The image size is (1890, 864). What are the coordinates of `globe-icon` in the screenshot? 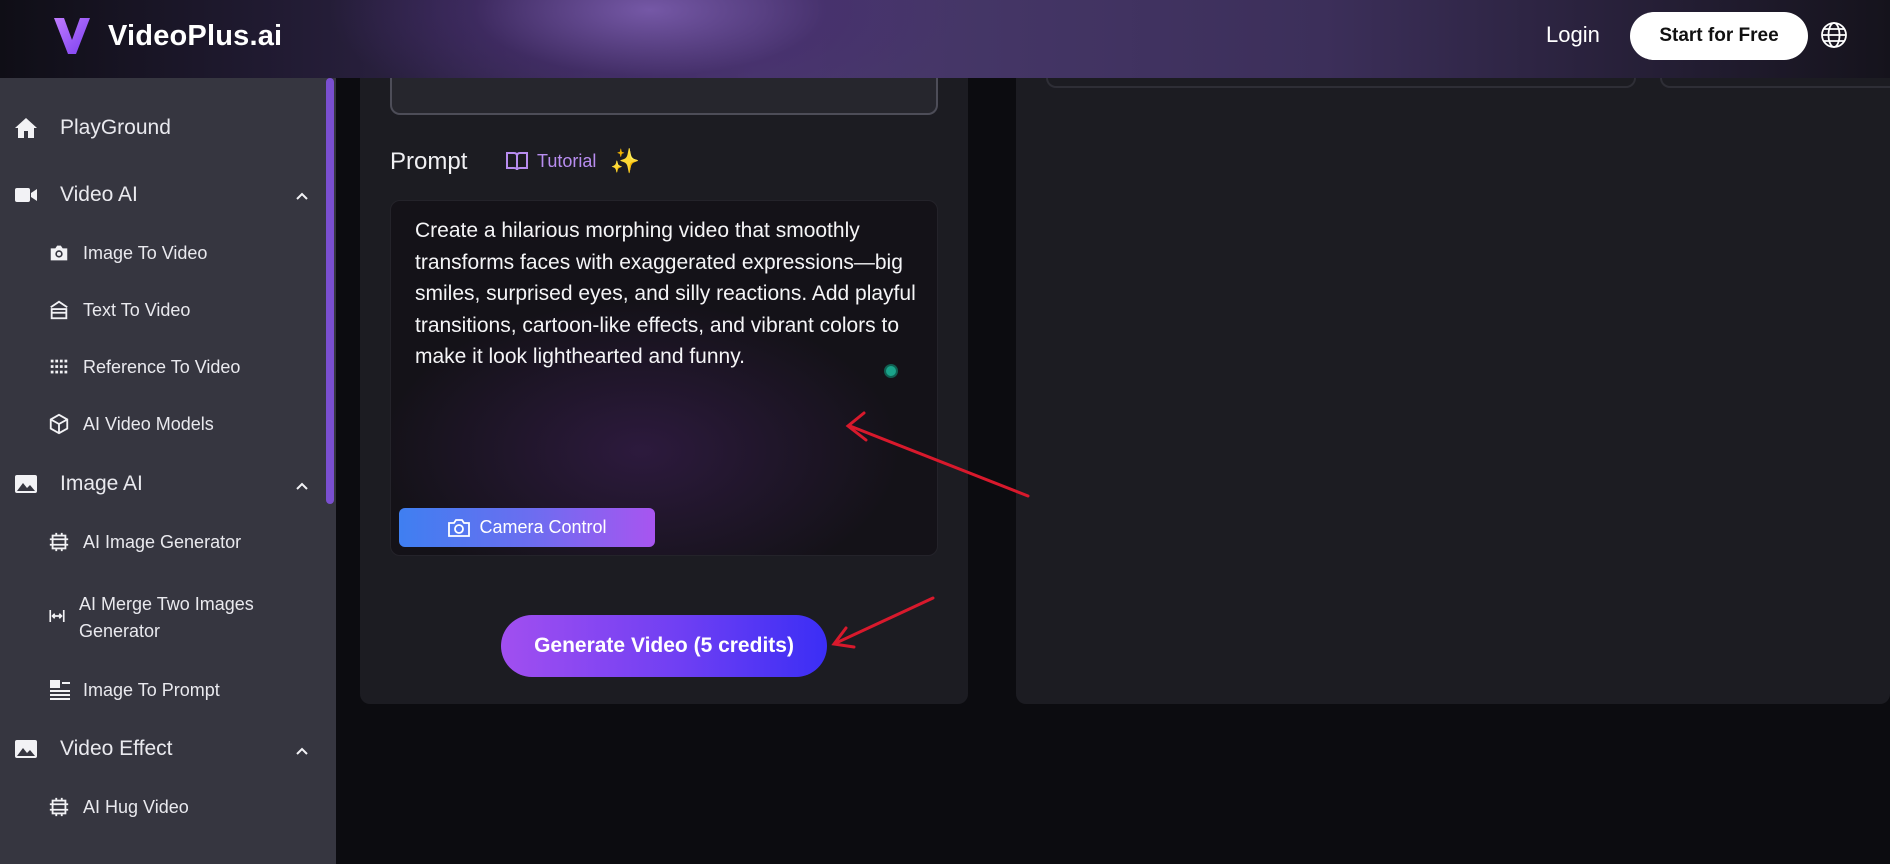 It's located at (1834, 35).